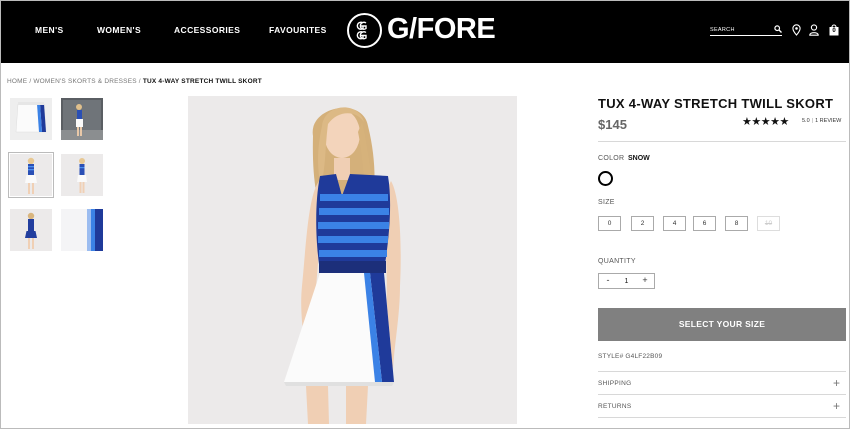 Image resolution: width=850 pixels, height=429 pixels. What do you see at coordinates (612, 124) in the screenshot?
I see `product-price: $145` at bounding box center [612, 124].